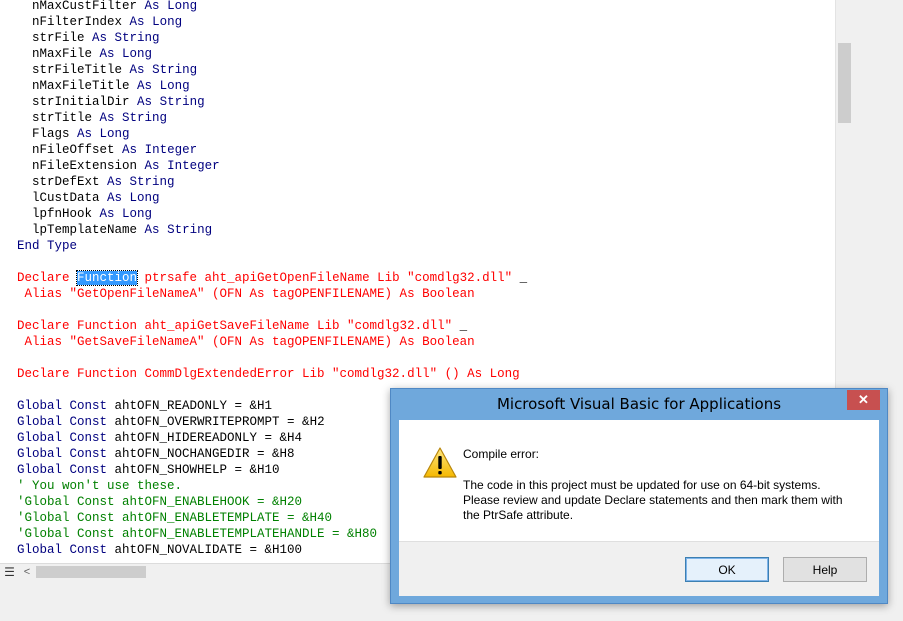  I want to click on code-line: End Type, so click(47, 246).